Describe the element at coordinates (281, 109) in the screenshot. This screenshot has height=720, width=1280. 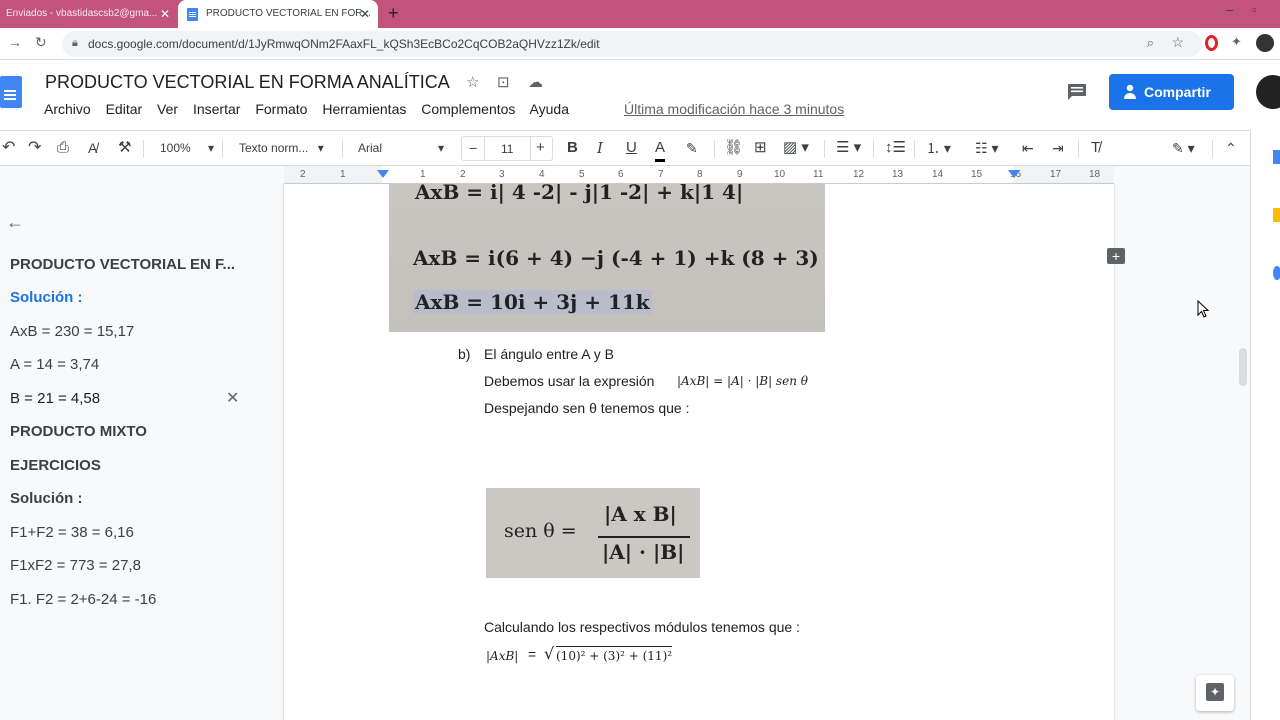
I see `menu-formato: Formato` at that location.